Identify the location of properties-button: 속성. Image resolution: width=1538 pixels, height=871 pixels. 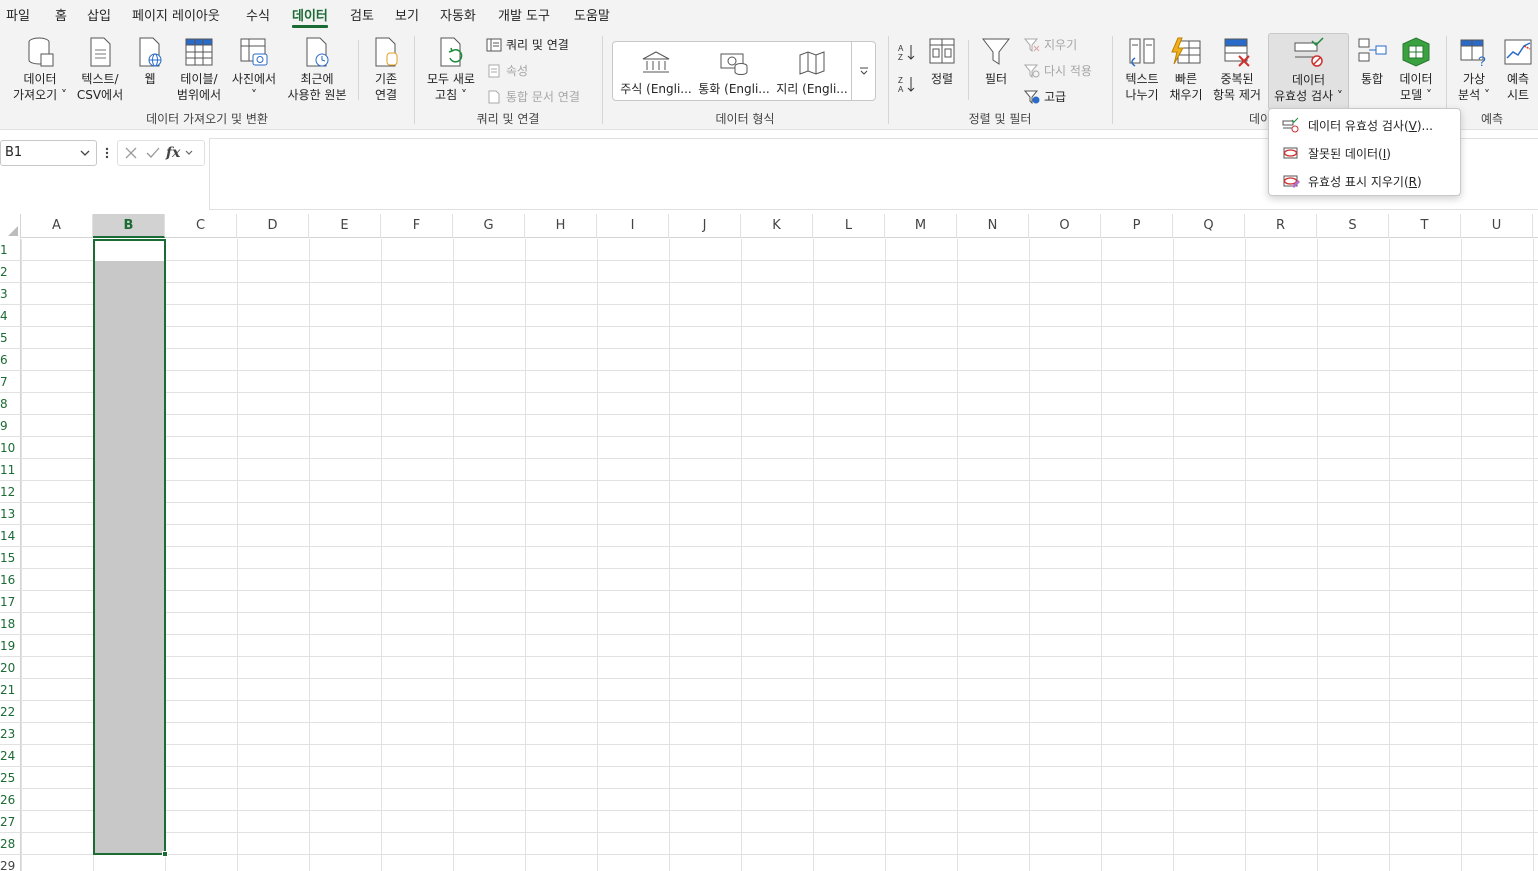
(507, 71).